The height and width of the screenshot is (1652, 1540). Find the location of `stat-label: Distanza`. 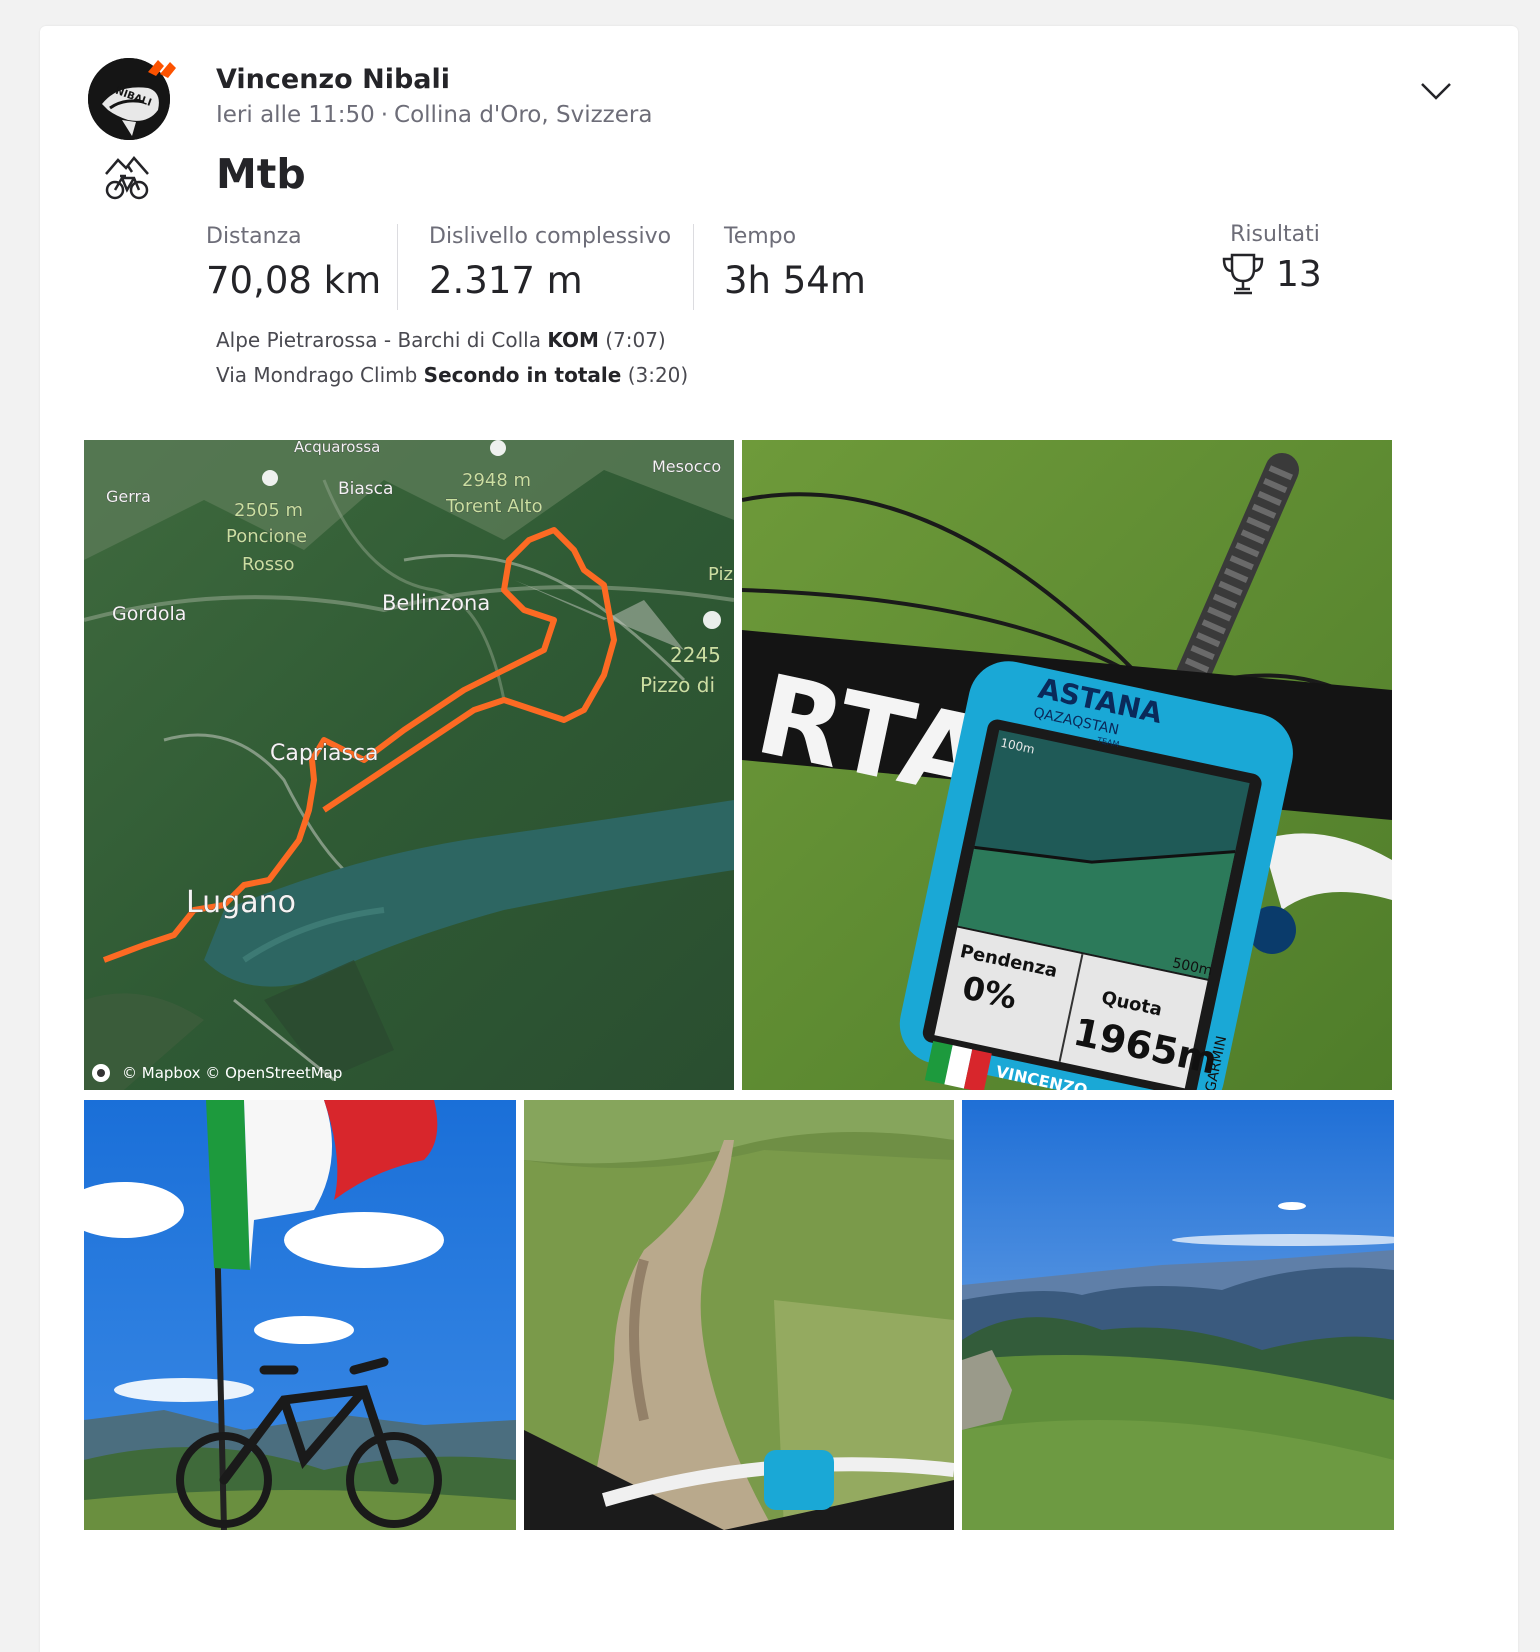

stat-label: Distanza is located at coordinates (254, 236).